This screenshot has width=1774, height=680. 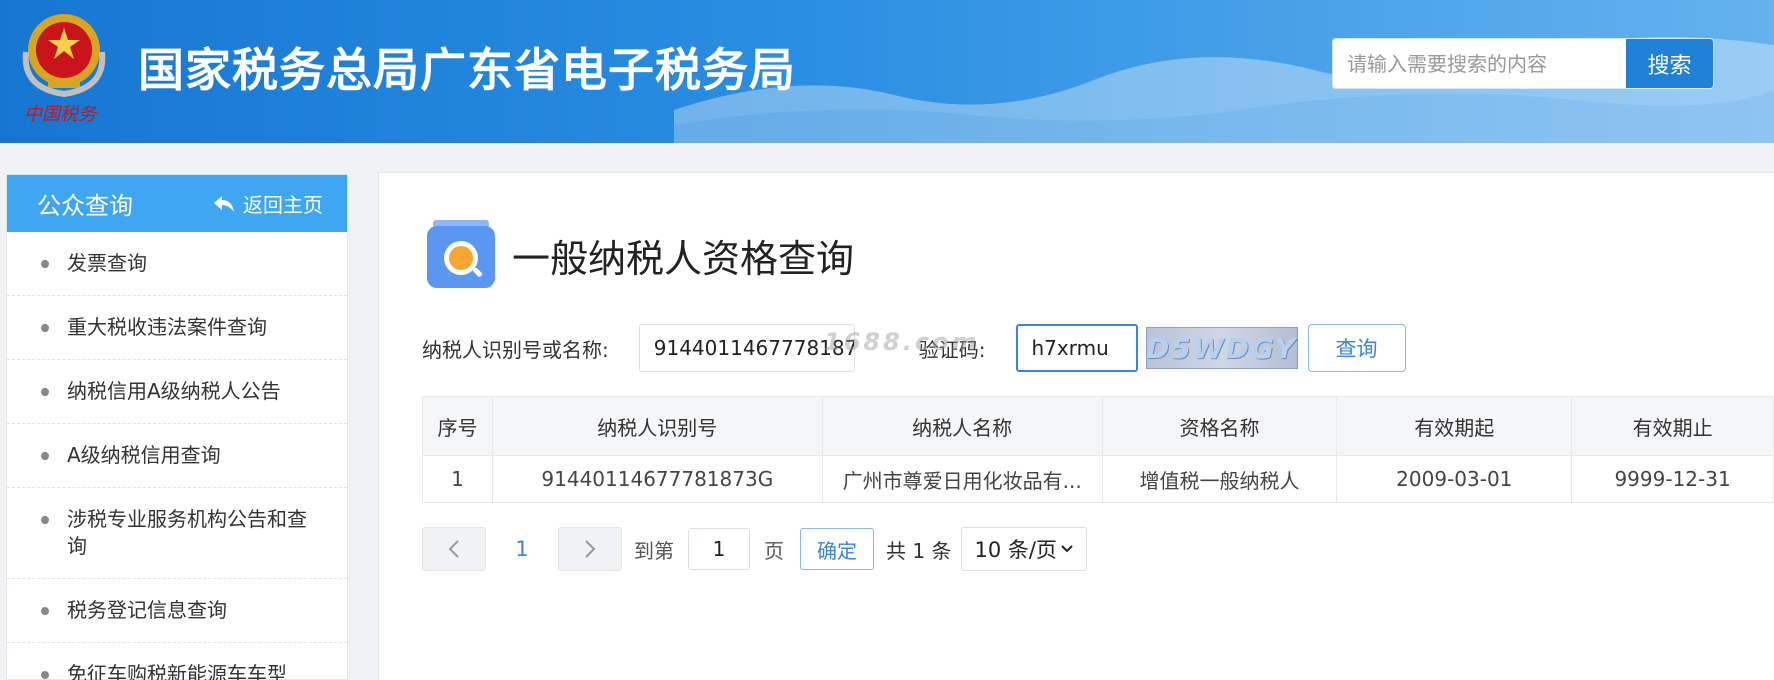 What do you see at coordinates (174, 391) in the screenshot?
I see `sidebar-item-label: 纳税信用A级纳税人公告` at bounding box center [174, 391].